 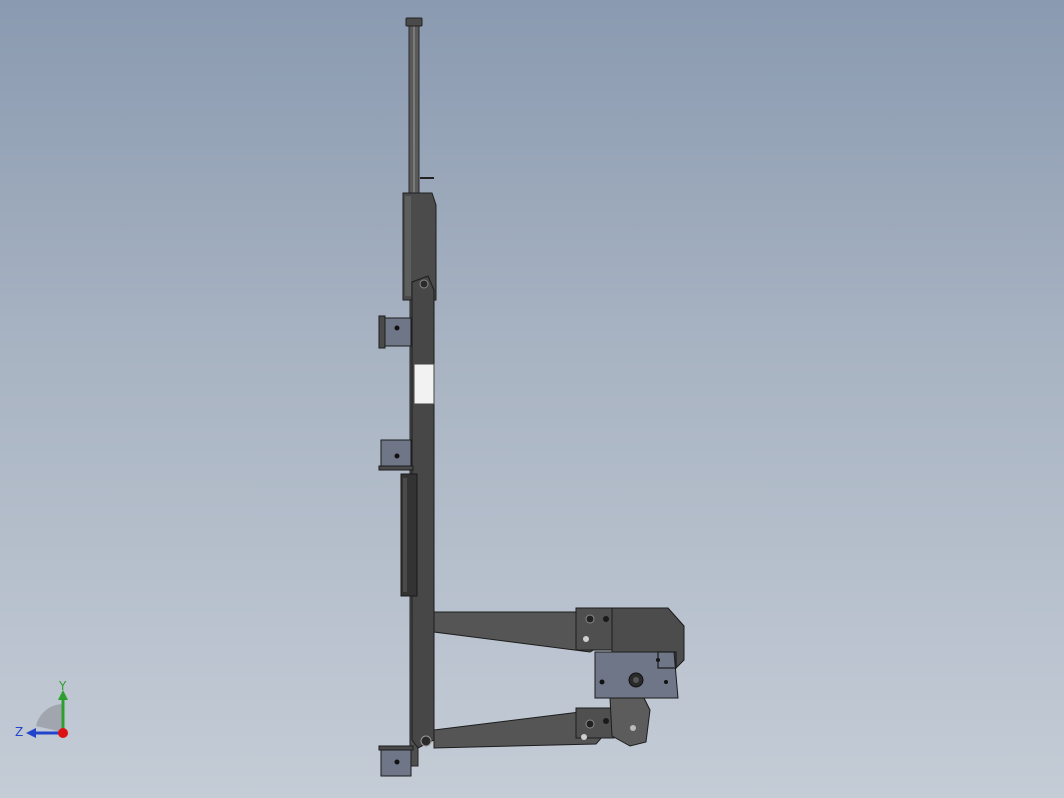 I want to click on y-axis-label: Y, so click(x=62, y=686).